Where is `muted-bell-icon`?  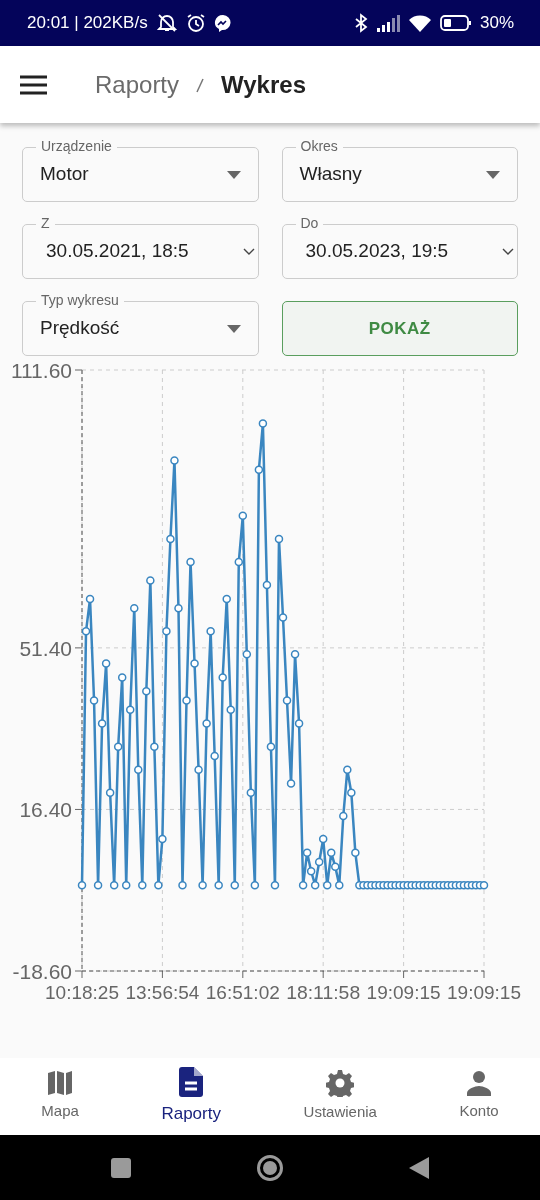 muted-bell-icon is located at coordinates (166, 23).